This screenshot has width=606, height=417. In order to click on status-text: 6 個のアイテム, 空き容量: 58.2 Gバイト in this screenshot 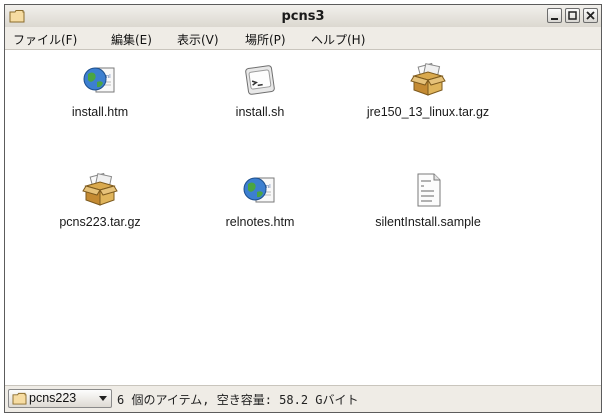, I will do `click(238, 400)`.